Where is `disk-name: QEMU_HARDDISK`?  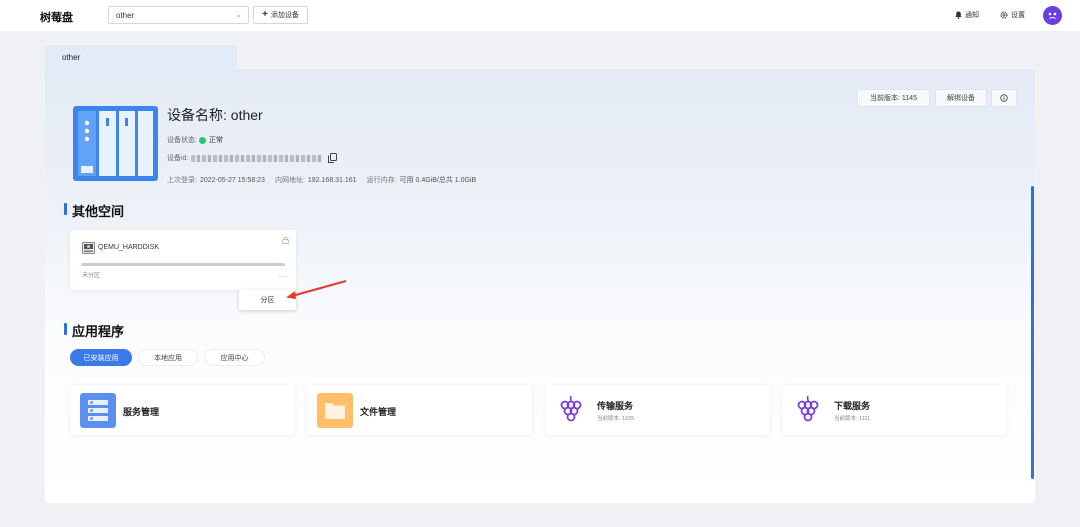 disk-name: QEMU_HARDDISK is located at coordinates (129, 247).